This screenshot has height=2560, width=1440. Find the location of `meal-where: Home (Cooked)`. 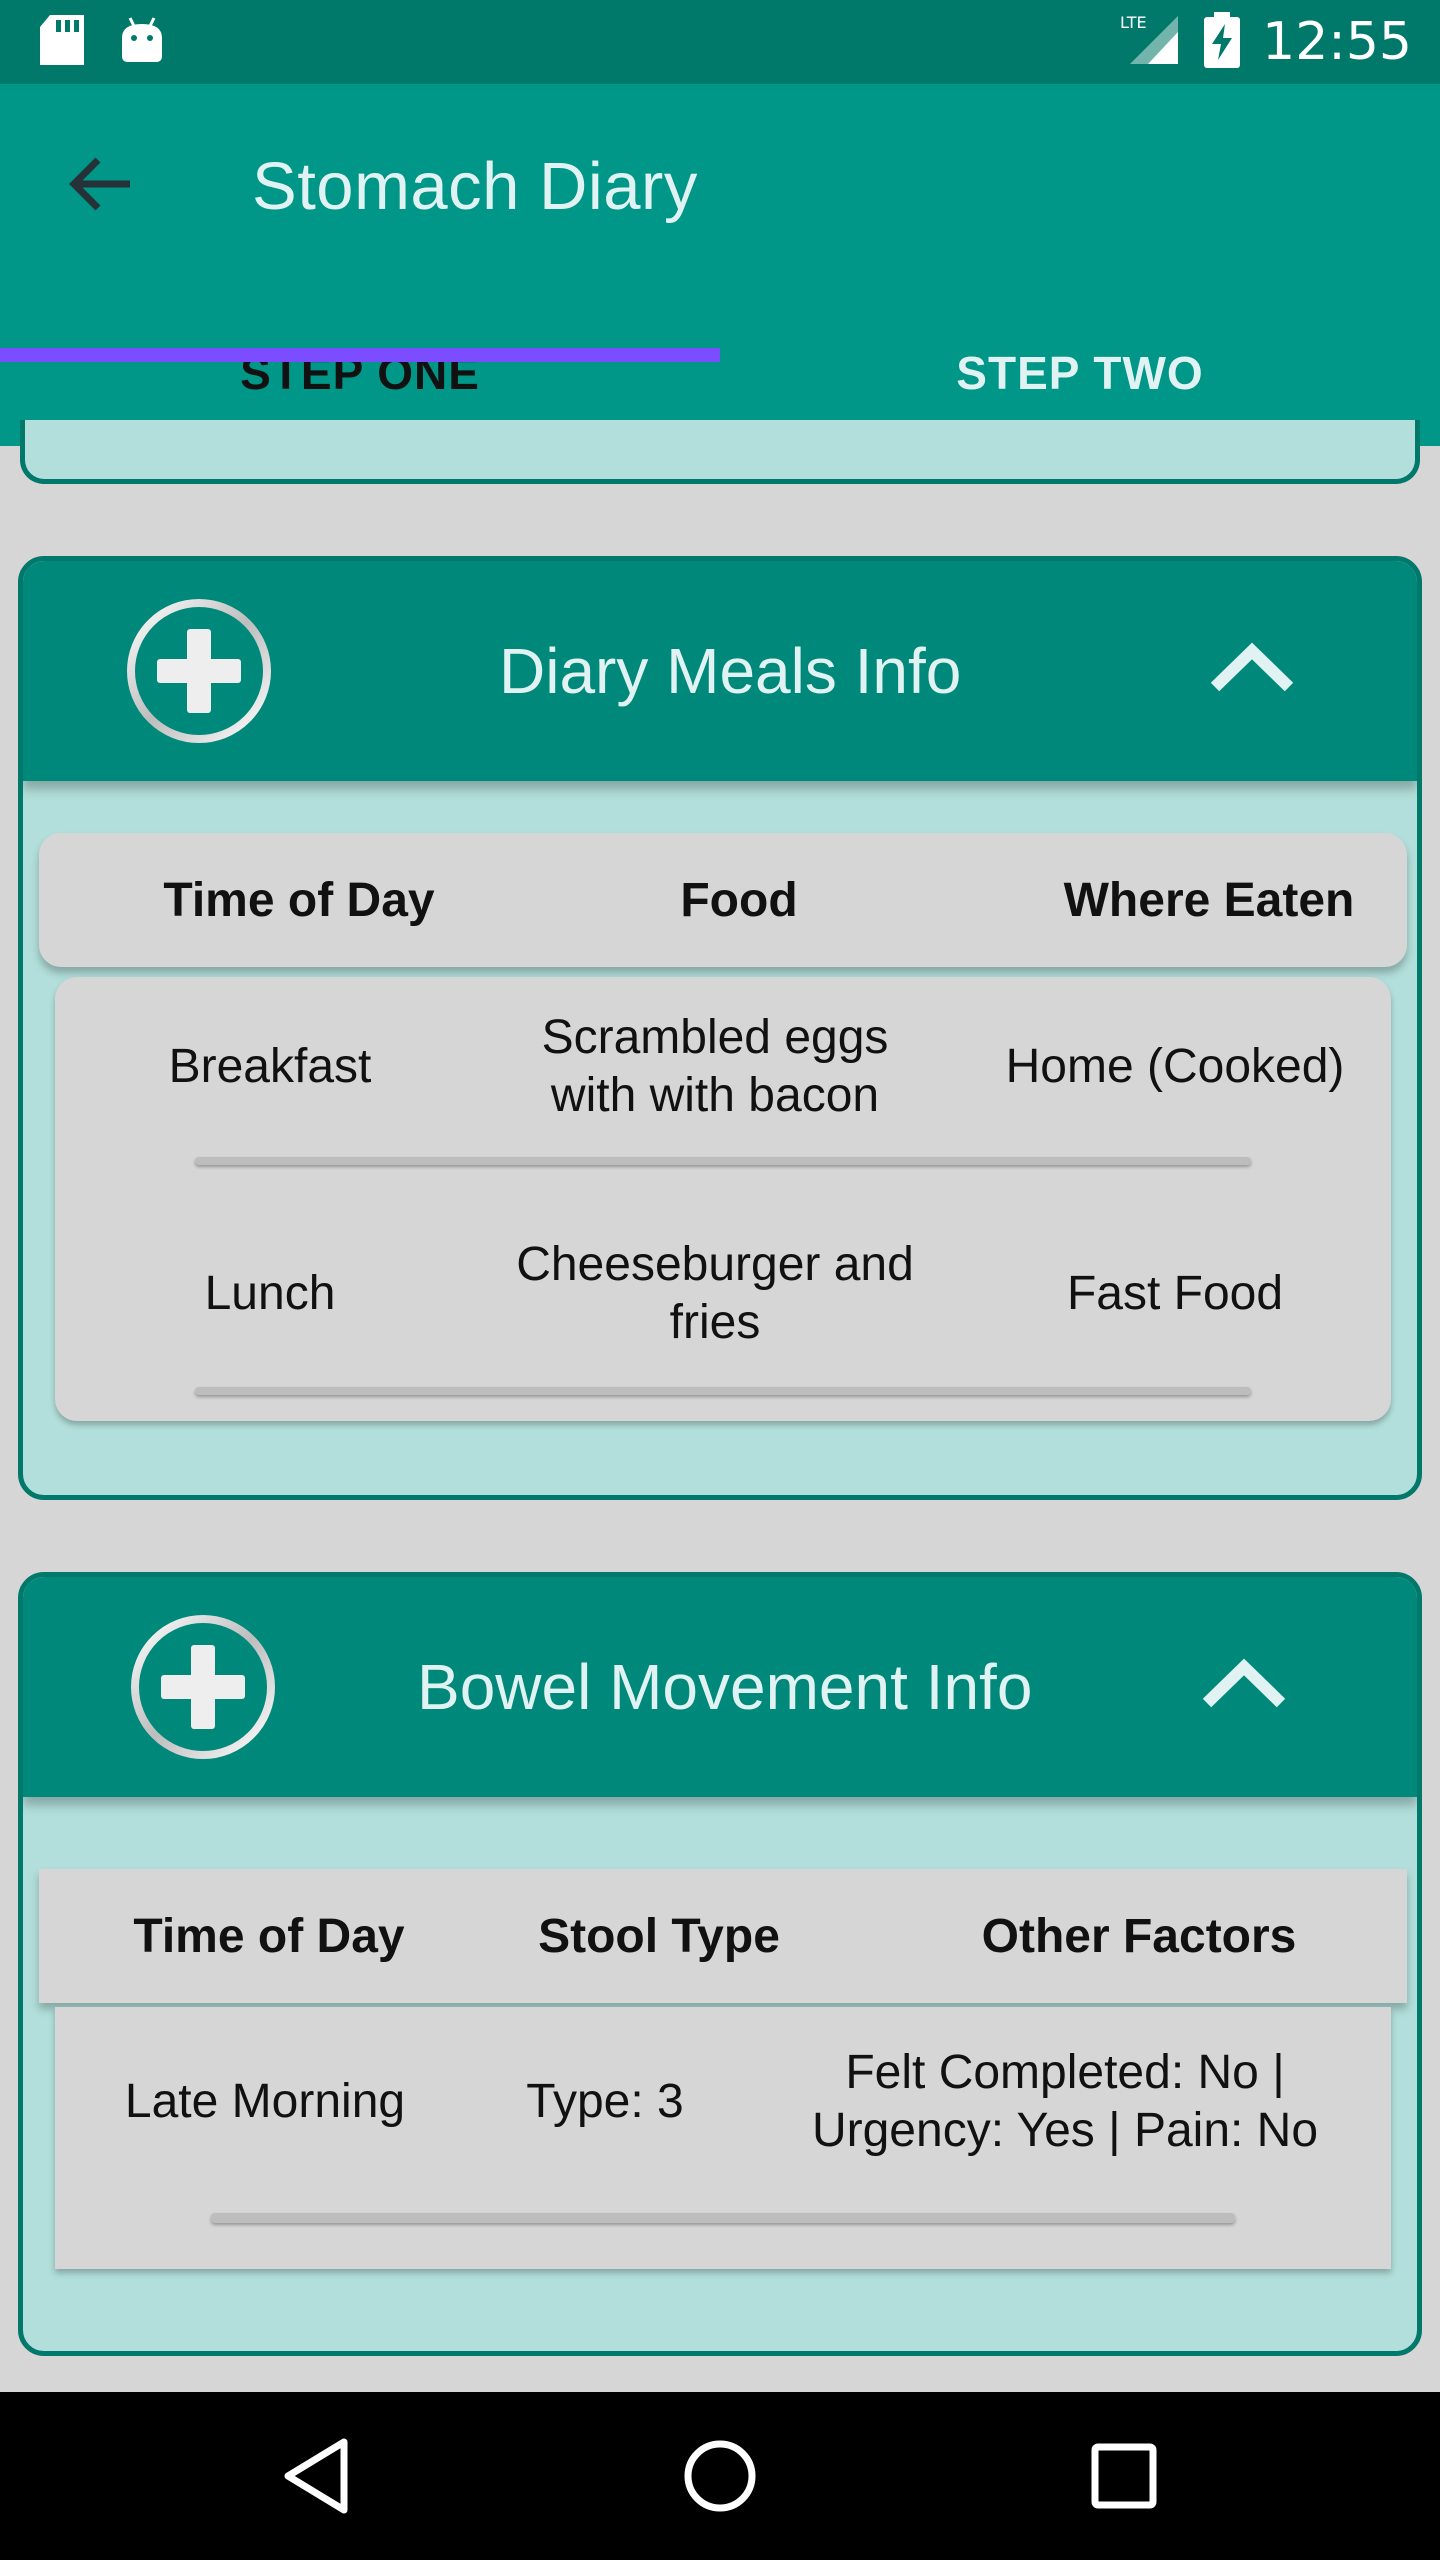

meal-where: Home (Cooked) is located at coordinates (1175, 1066).